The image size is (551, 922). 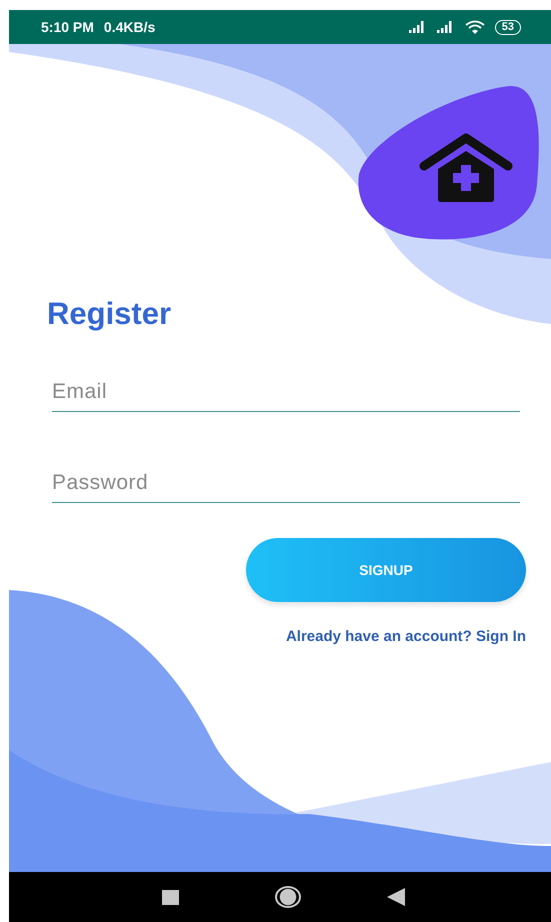 What do you see at coordinates (67, 27) in the screenshot?
I see `status-time: 5:10 PM` at bounding box center [67, 27].